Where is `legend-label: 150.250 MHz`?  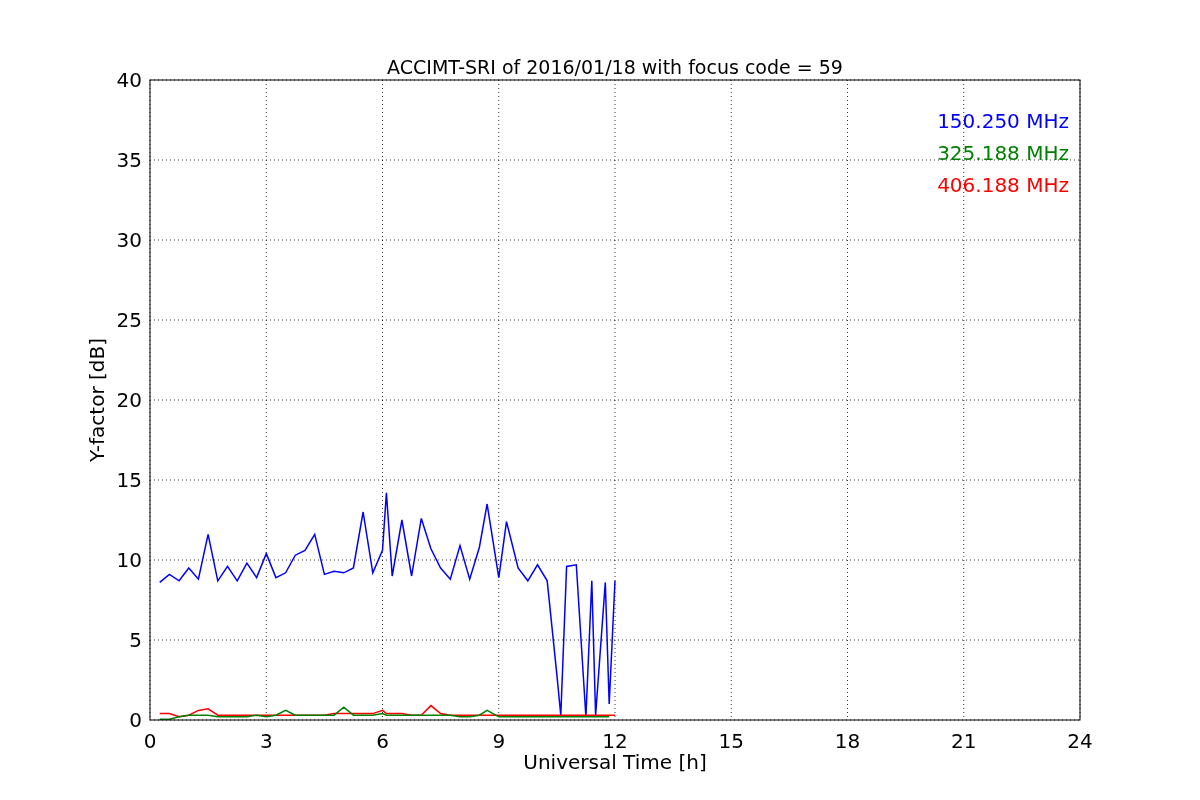 legend-label: 150.250 MHz is located at coordinates (1003, 121).